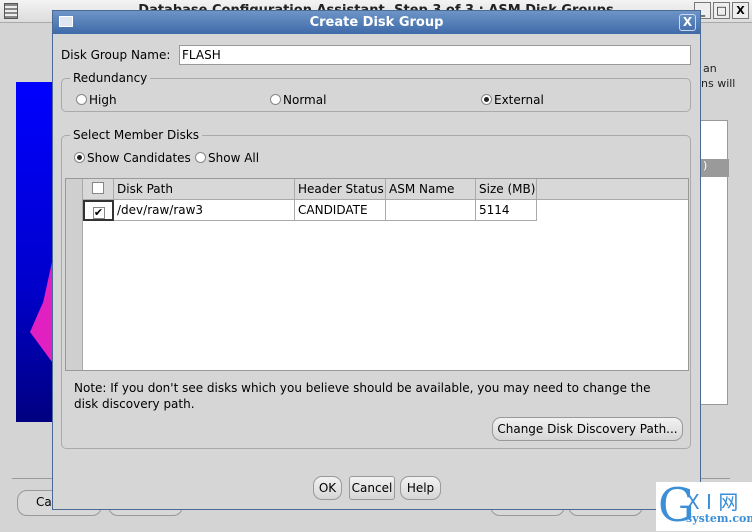  What do you see at coordinates (740, 10) in the screenshot?
I see `close-window-button: X` at bounding box center [740, 10].